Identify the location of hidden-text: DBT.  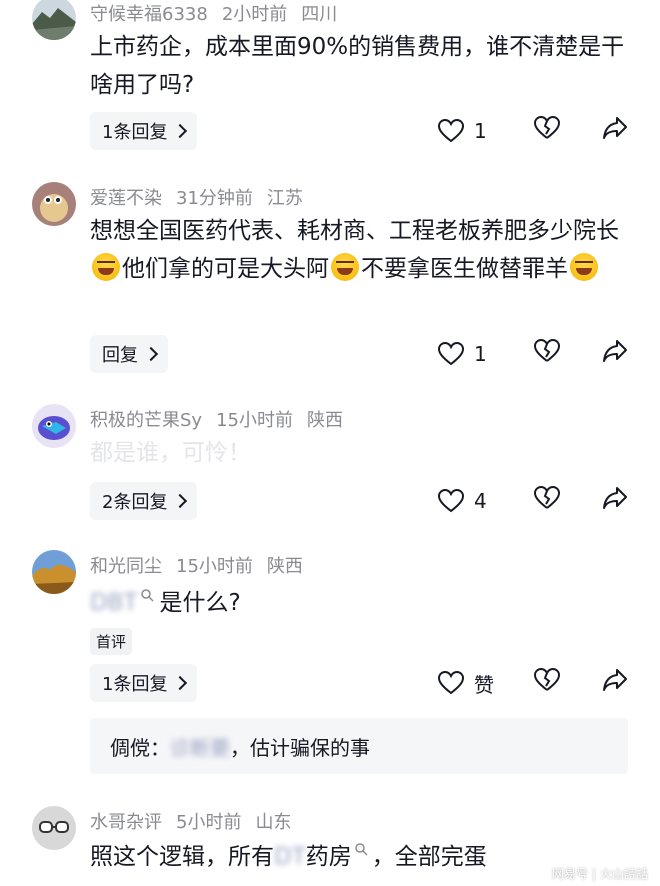
(114, 603).